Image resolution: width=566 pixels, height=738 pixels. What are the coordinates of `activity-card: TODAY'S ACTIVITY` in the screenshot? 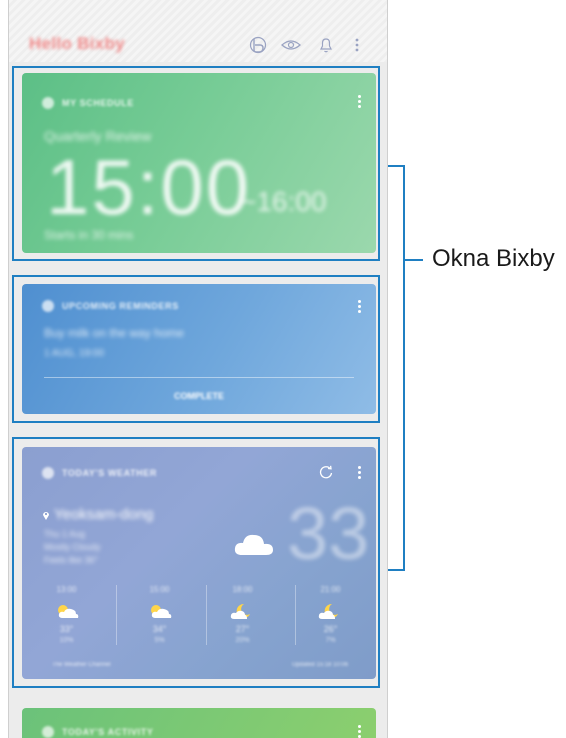 It's located at (199, 723).